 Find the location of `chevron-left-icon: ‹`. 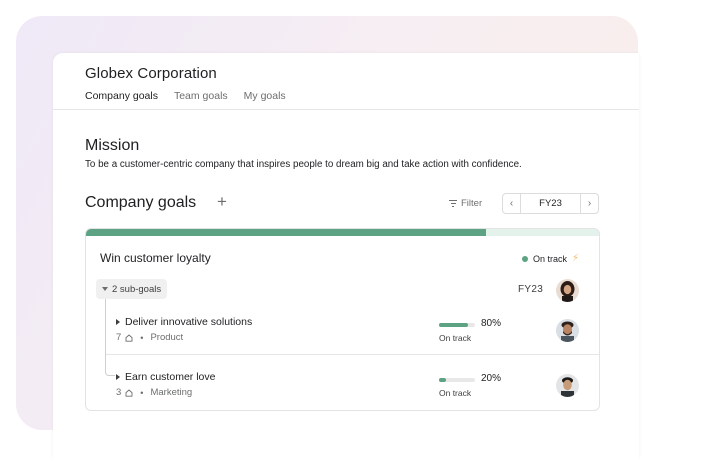

chevron-left-icon: ‹ is located at coordinates (512, 203).